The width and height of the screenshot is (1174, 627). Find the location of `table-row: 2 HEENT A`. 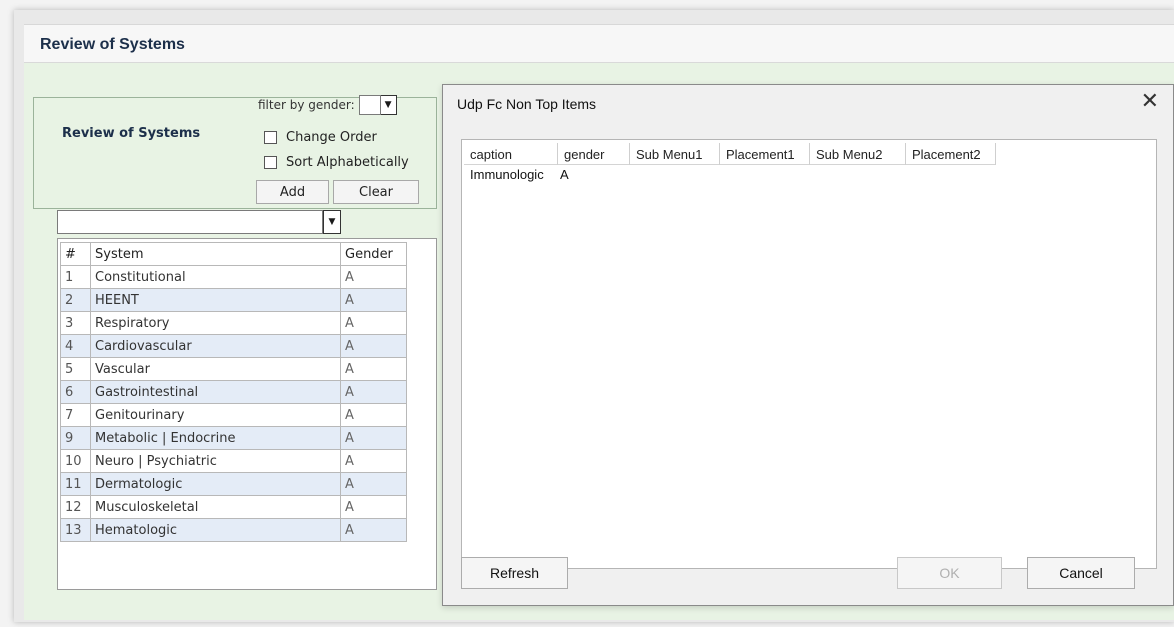

table-row: 2 HEENT A is located at coordinates (233, 300).